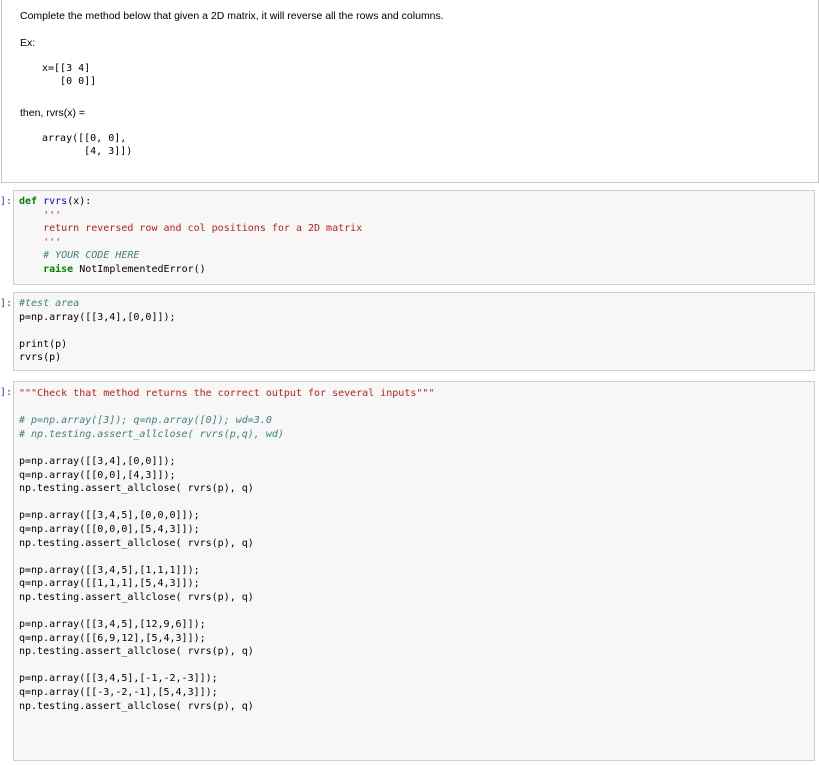 Image resolution: width=820 pixels, height=765 pixels. I want to click on code-line: p=np.array([[3,4,5],[1,1,1]]);, so click(109, 570).